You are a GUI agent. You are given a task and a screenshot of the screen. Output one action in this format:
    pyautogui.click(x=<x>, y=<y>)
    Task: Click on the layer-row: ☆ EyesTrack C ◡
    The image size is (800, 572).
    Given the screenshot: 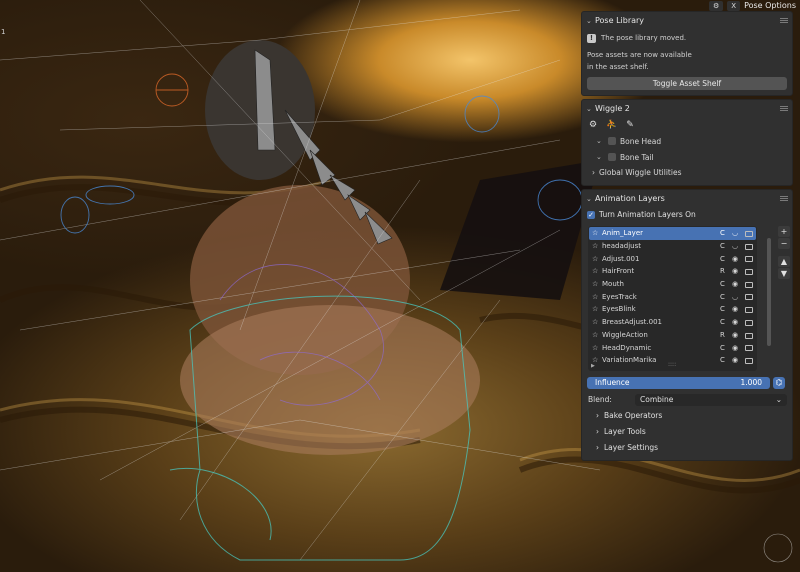 What is the action you would take?
    pyautogui.click(x=672, y=296)
    